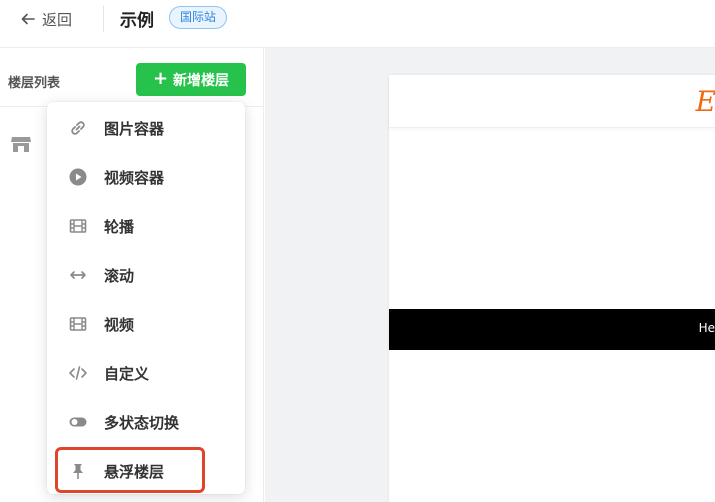  I want to click on menu-item-image-container: 图片容器, so click(146, 128).